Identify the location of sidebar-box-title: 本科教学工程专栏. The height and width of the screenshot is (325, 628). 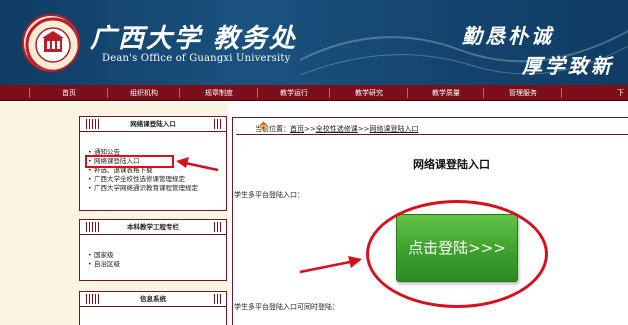
(153, 227).